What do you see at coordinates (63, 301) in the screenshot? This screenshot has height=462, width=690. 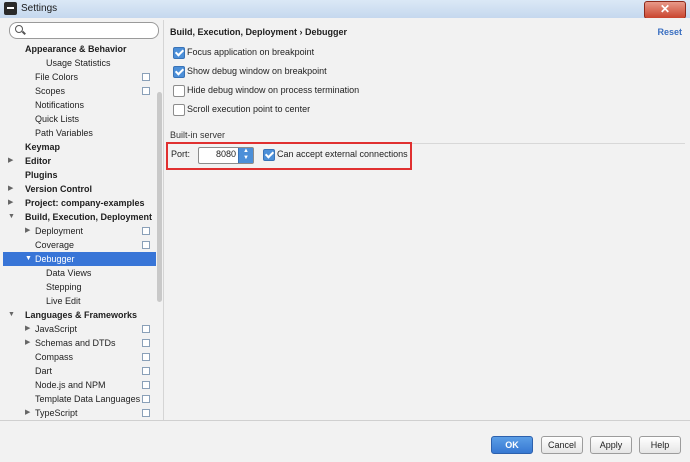 I see `sidebar-item-label: Live Edit` at bounding box center [63, 301].